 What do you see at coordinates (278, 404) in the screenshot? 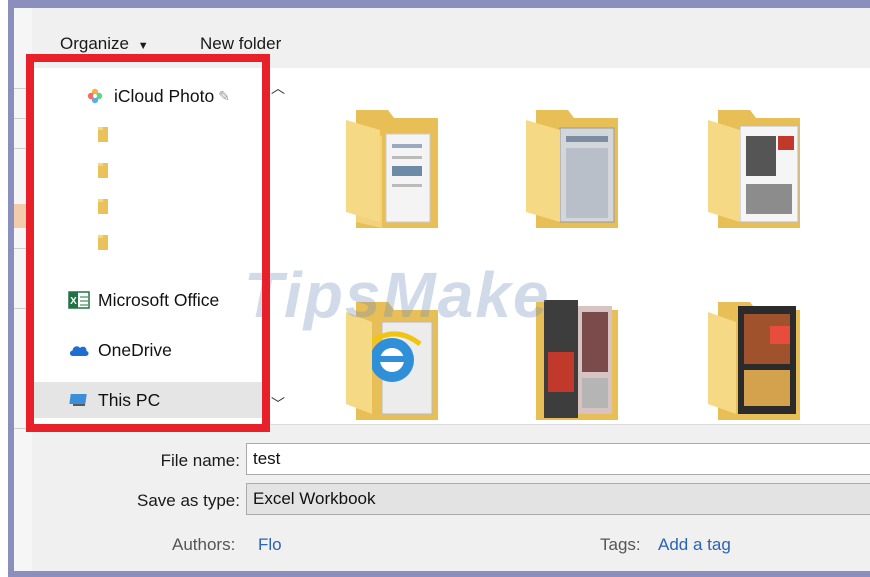
I see `scroll-down-icon: ﹀` at bounding box center [278, 404].